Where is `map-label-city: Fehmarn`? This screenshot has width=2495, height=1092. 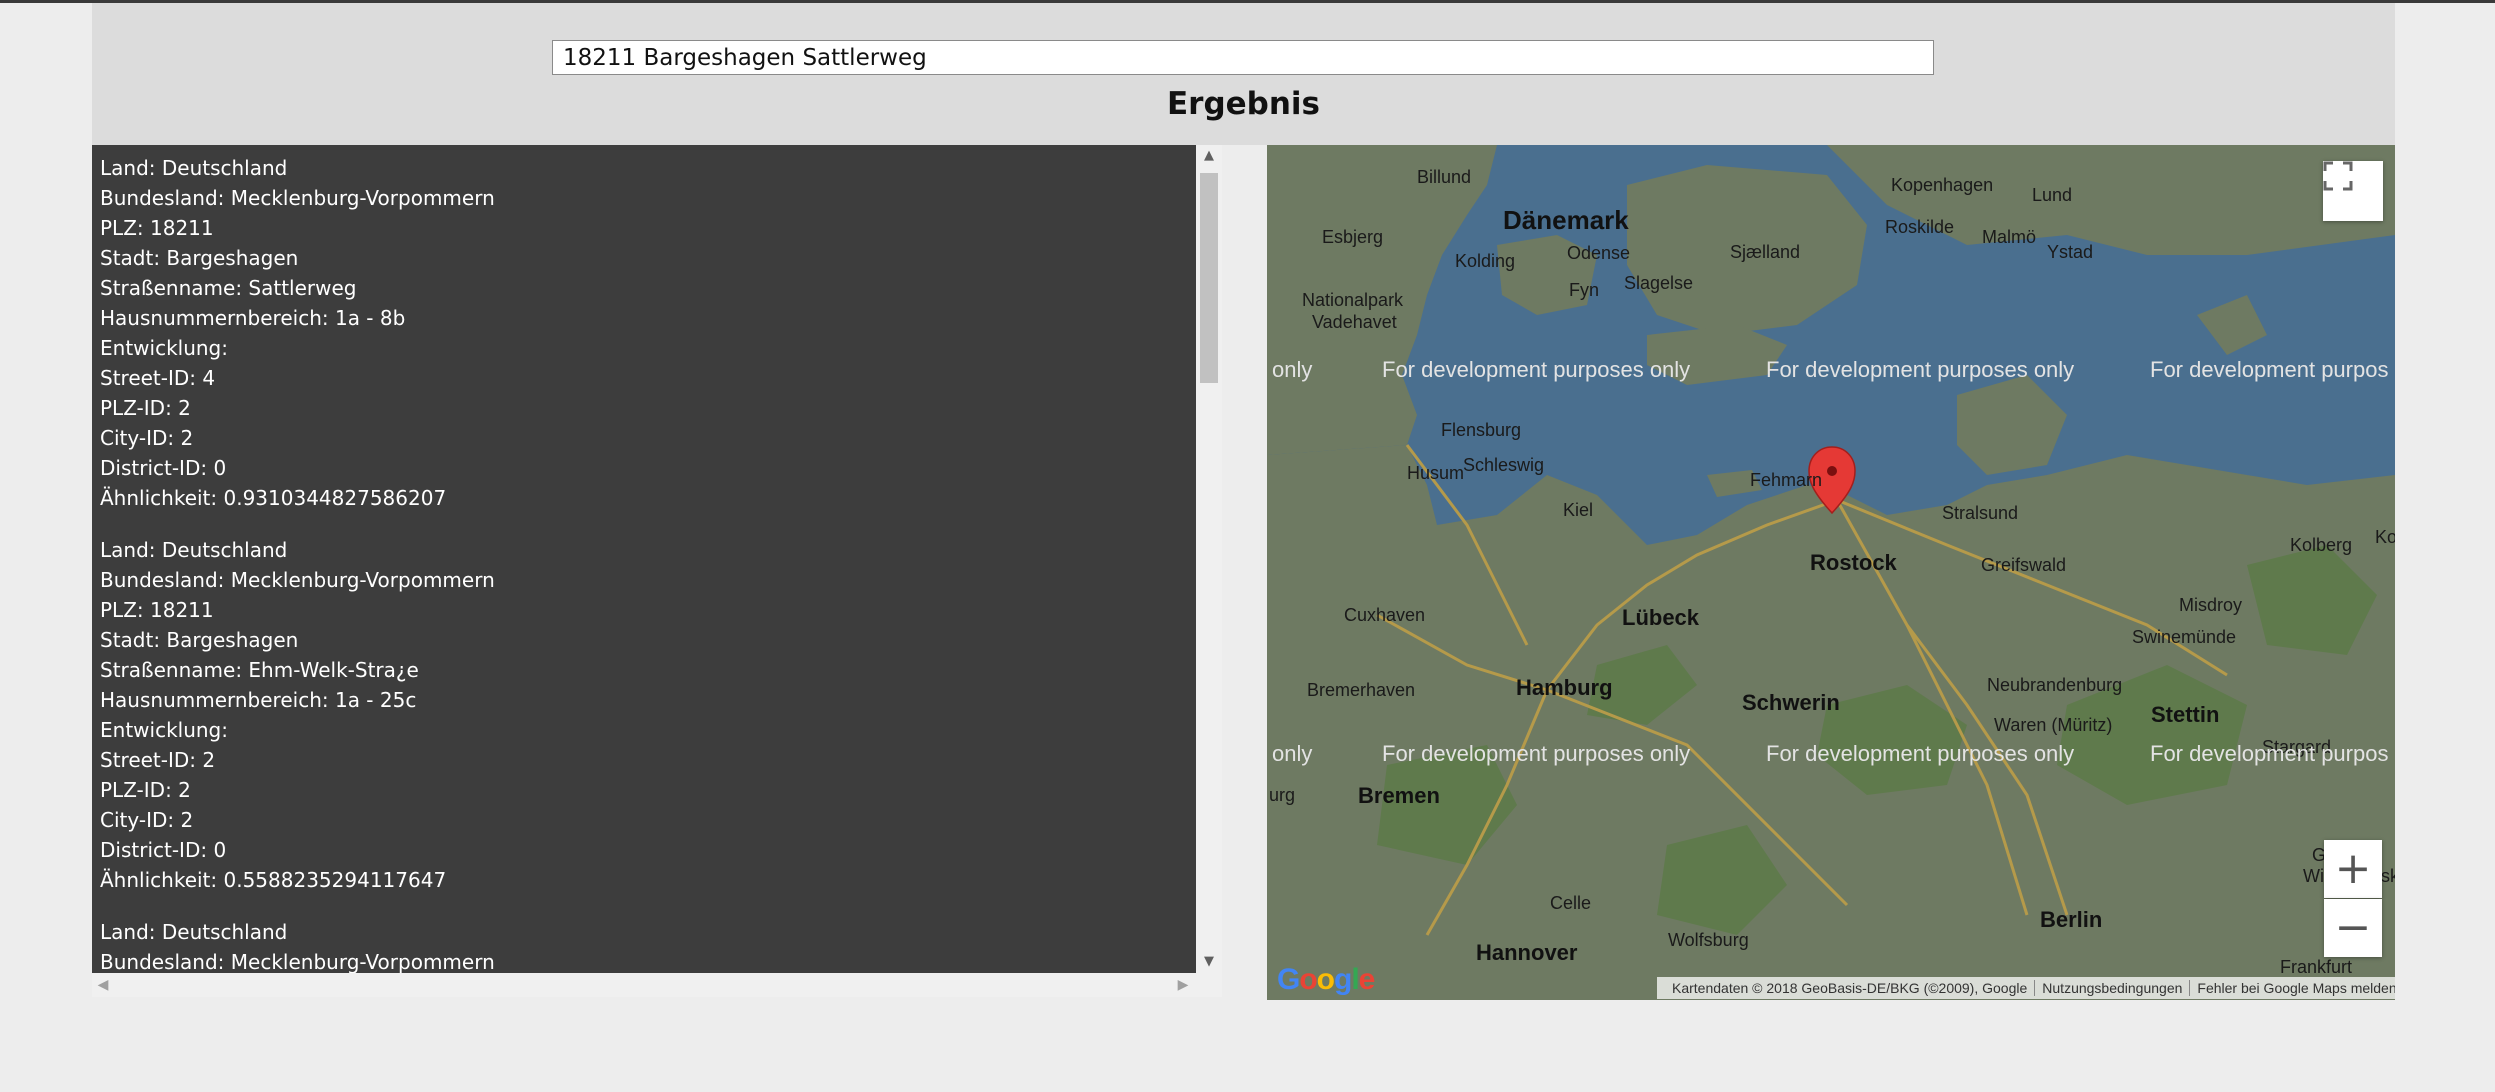 map-label-city: Fehmarn is located at coordinates (1786, 480).